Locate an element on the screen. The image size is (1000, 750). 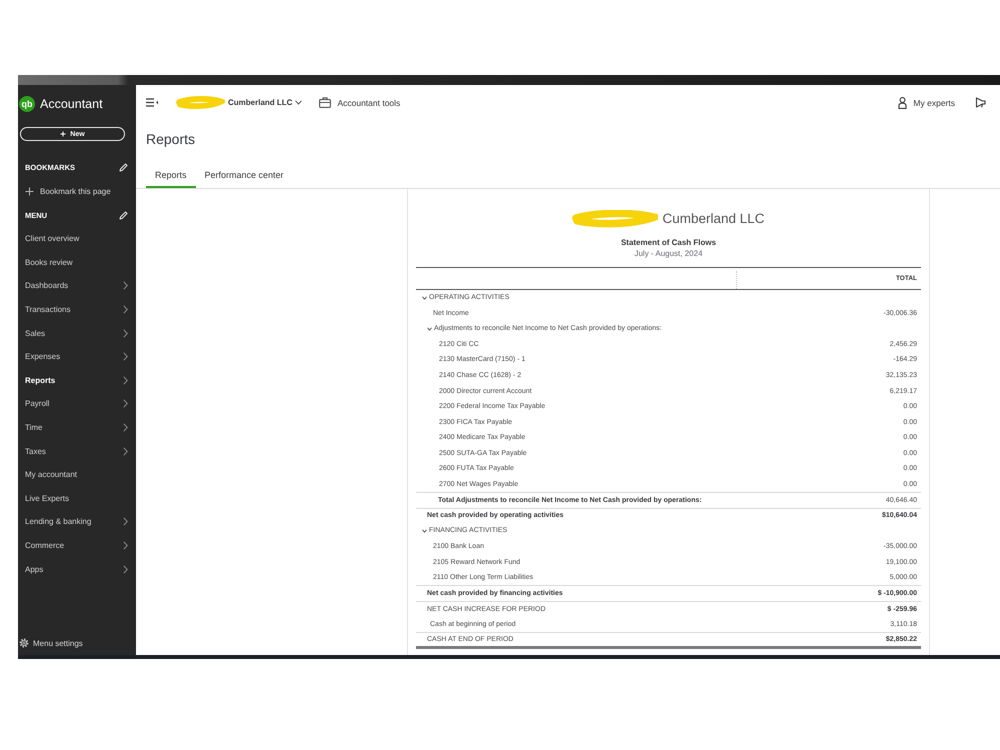
report-title: Statement of Cash Flows is located at coordinates (668, 242).